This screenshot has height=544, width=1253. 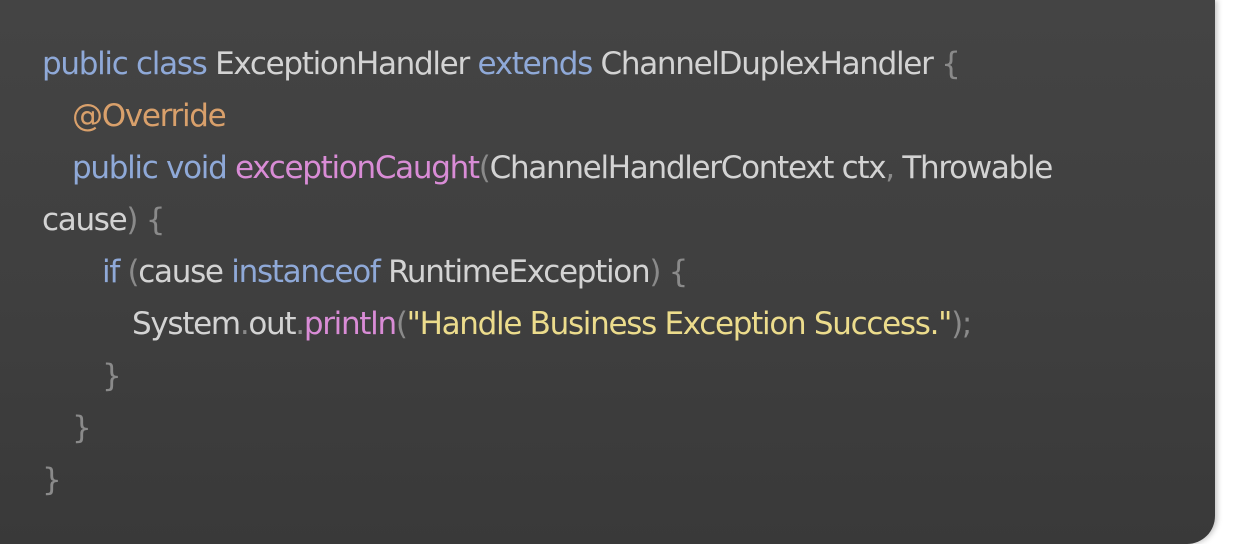 I want to click on method-name: exceptionCaught, so click(x=357, y=168).